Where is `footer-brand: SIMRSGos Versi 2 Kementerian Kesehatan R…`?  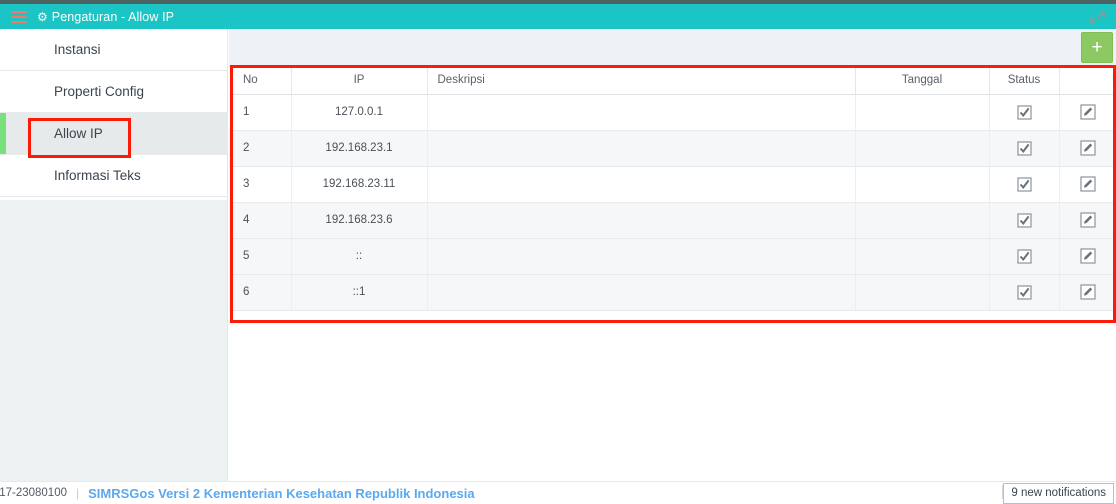
footer-brand: SIMRSGos Versi 2 Kementerian Kesehatan R… is located at coordinates (281, 493).